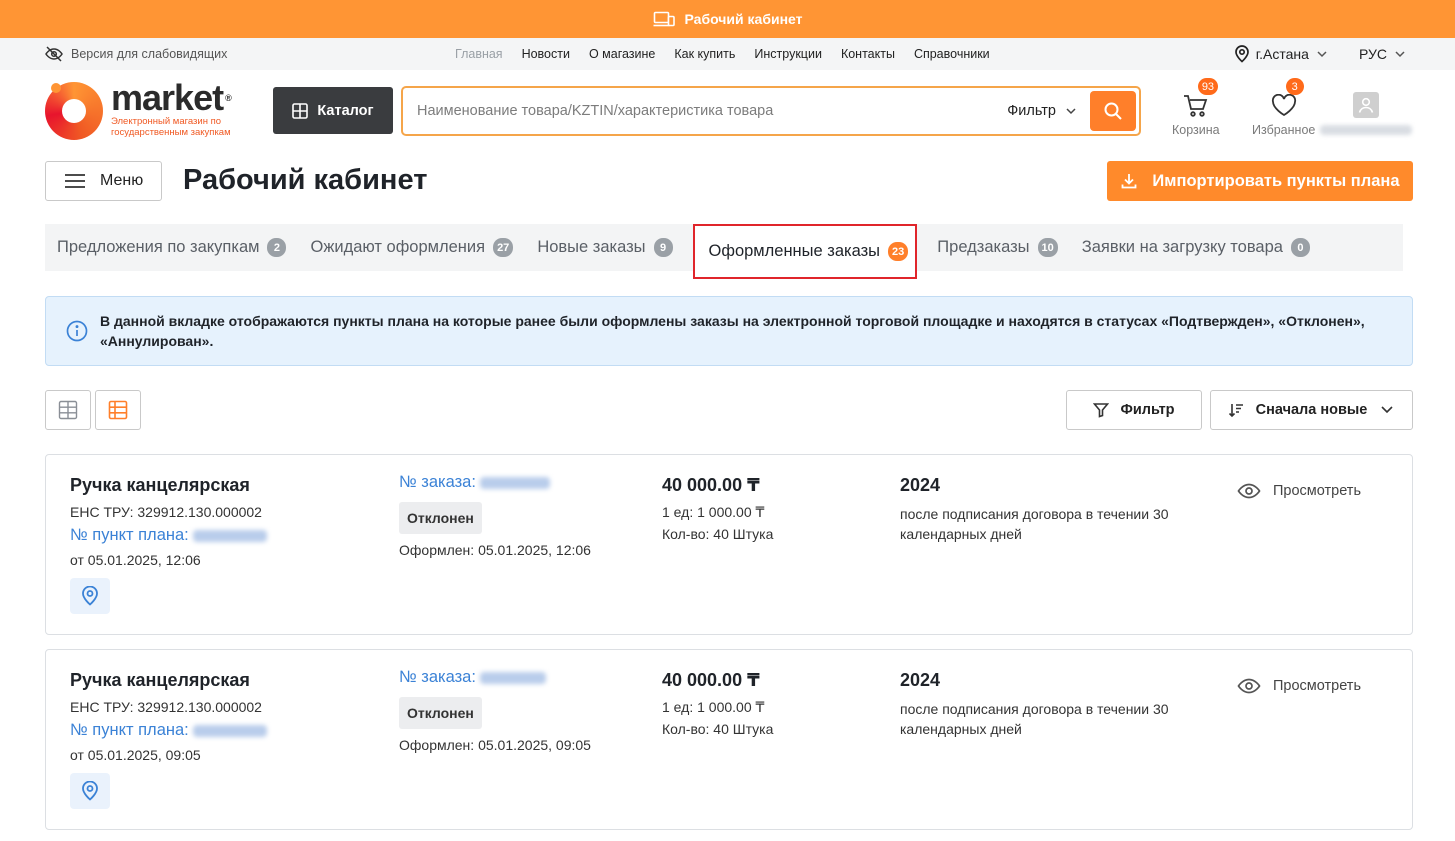  Describe the element at coordinates (1383, 54) in the screenshot. I see `language-selector: РУС` at that location.